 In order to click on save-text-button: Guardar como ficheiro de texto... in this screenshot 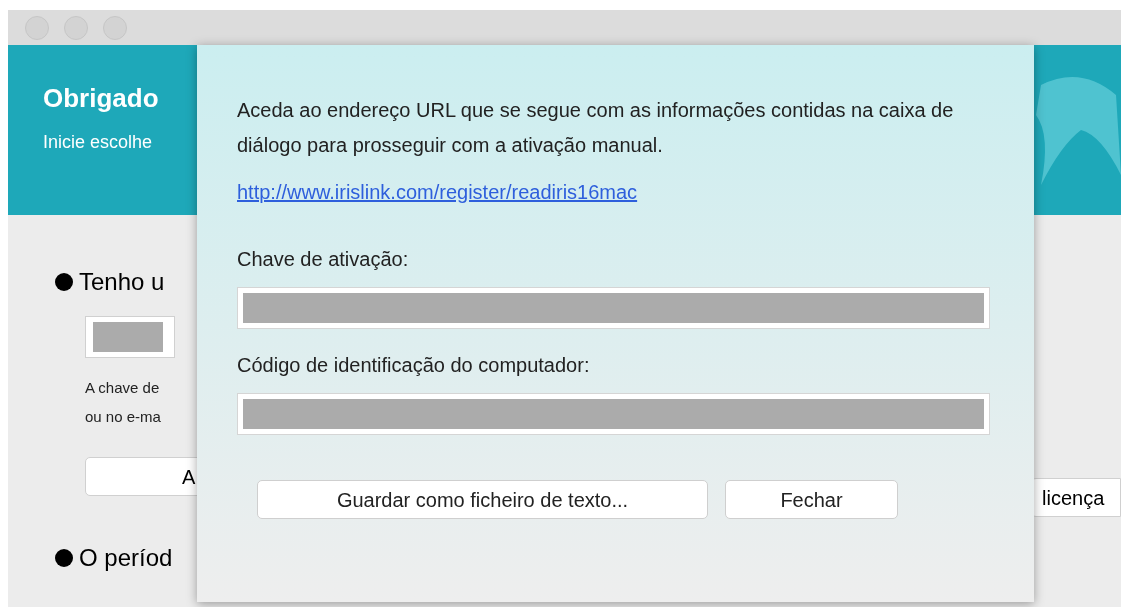, I will do `click(482, 499)`.